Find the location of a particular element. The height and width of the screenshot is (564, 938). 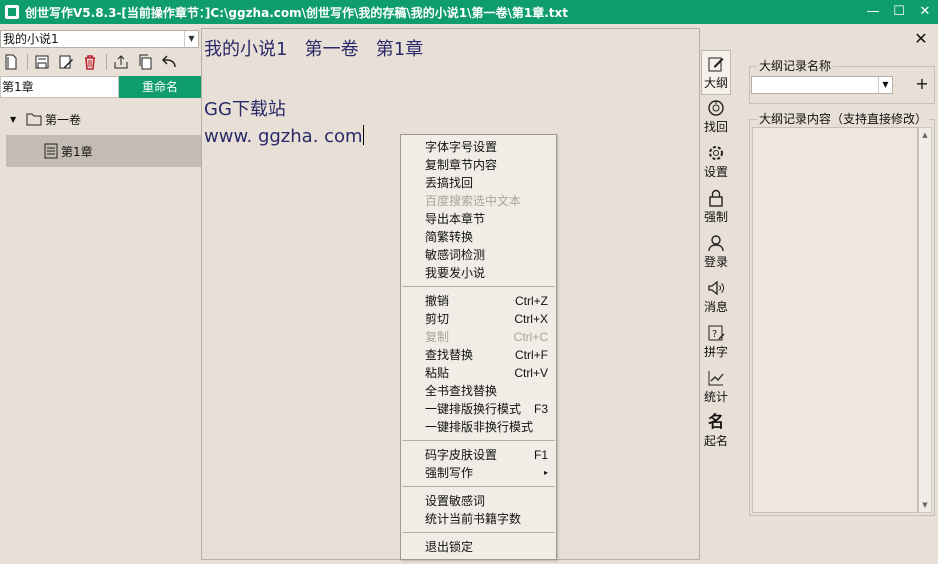

chapter-label: 第1章 is located at coordinates (77, 151).